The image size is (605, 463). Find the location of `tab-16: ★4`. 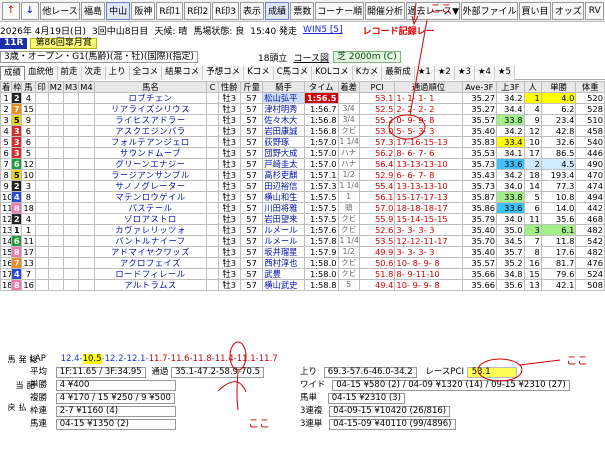

tab-16: ★4 is located at coordinates (484, 73).